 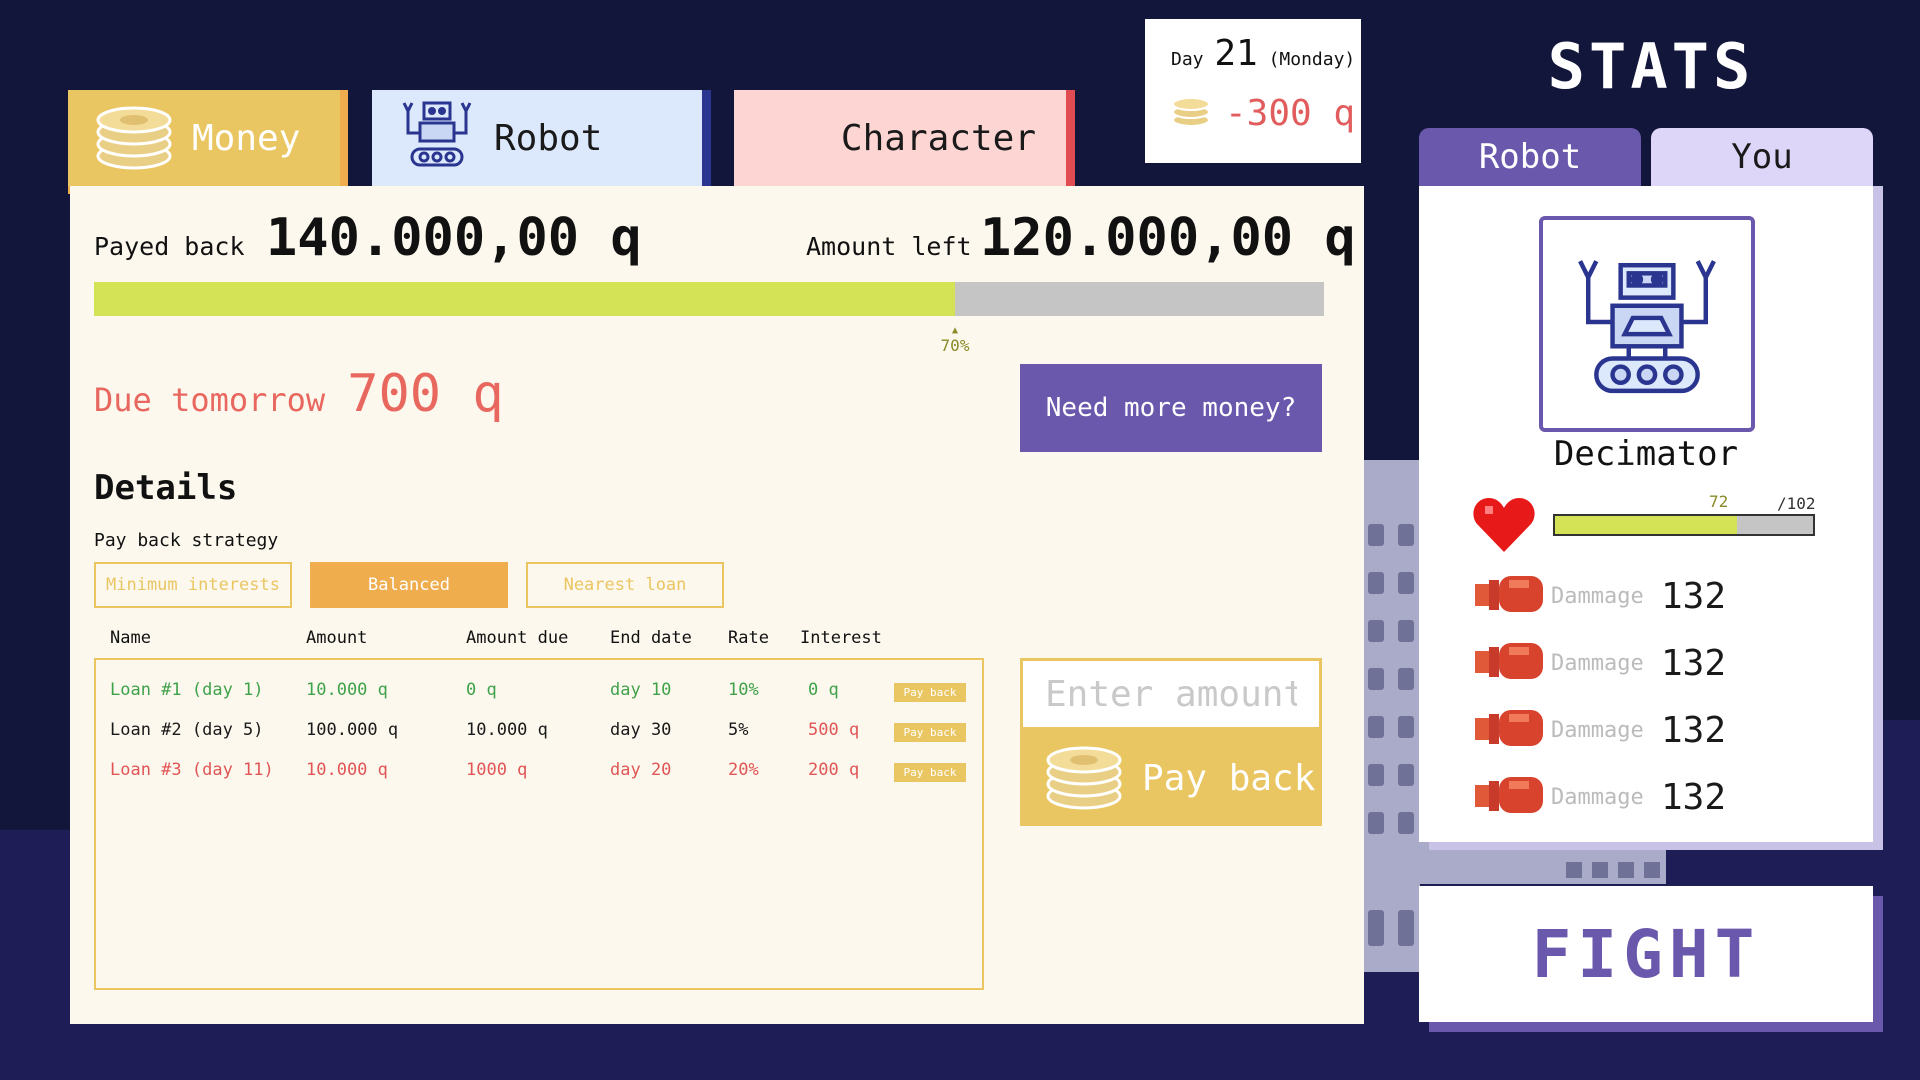 I want to click on stat-row-damage-2: Dammage 132, so click(x=1600, y=663).